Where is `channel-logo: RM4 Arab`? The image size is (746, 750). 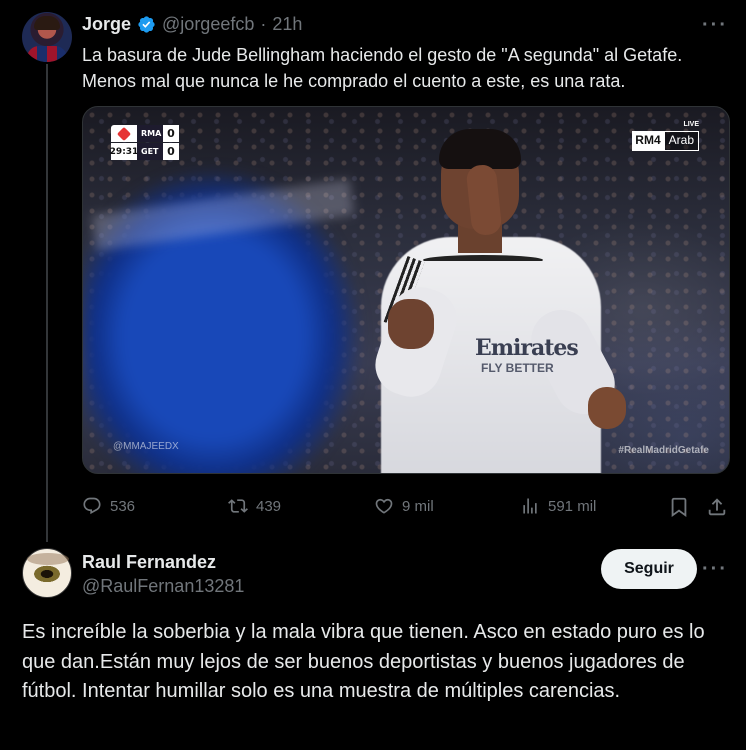 channel-logo: RM4 Arab is located at coordinates (665, 141).